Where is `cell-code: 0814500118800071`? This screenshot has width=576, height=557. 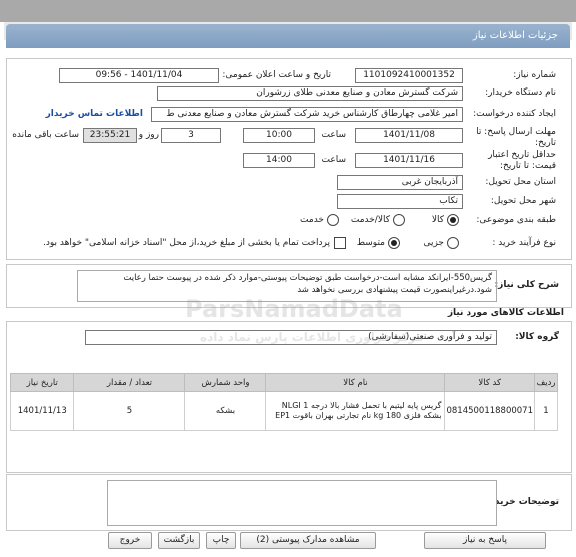
cell-code: 0814500118800071 is located at coordinates (489, 411).